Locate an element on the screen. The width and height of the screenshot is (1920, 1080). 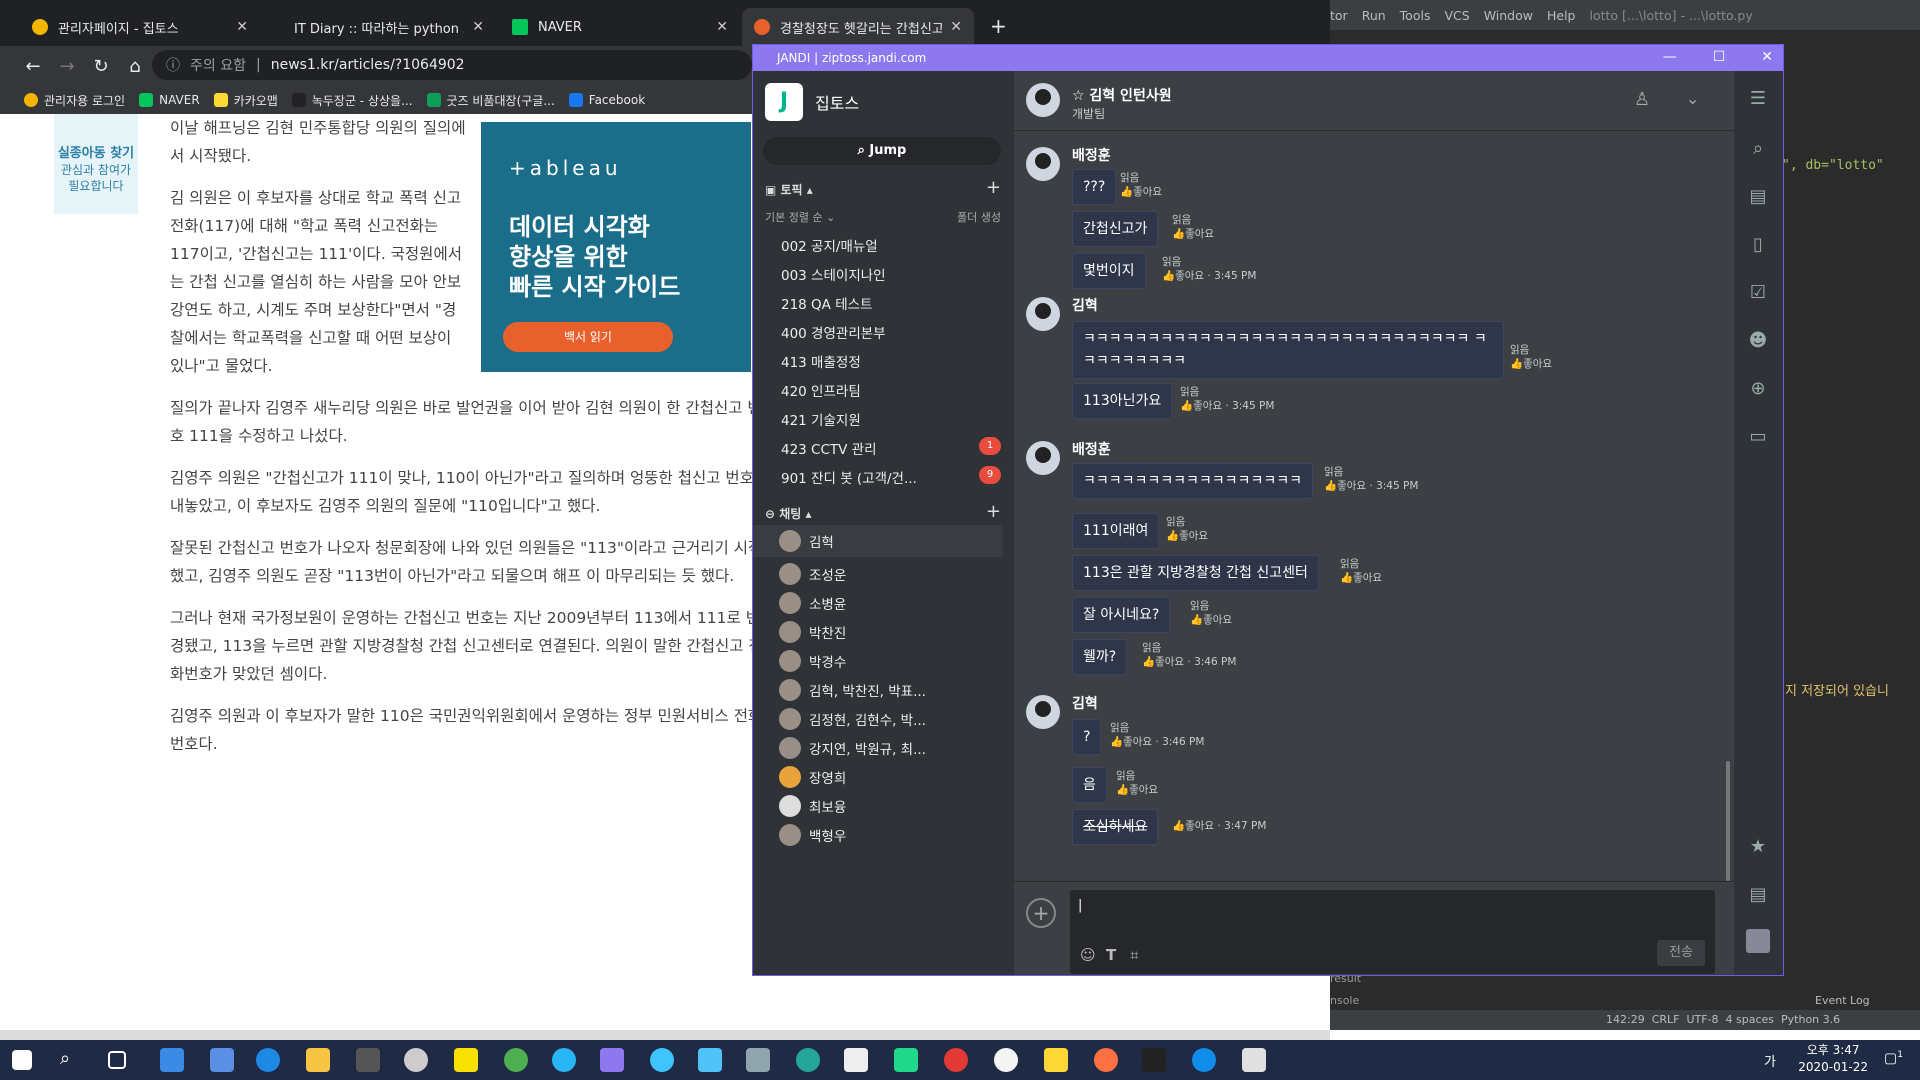
reload-icon: ↻ is located at coordinates (101, 66).